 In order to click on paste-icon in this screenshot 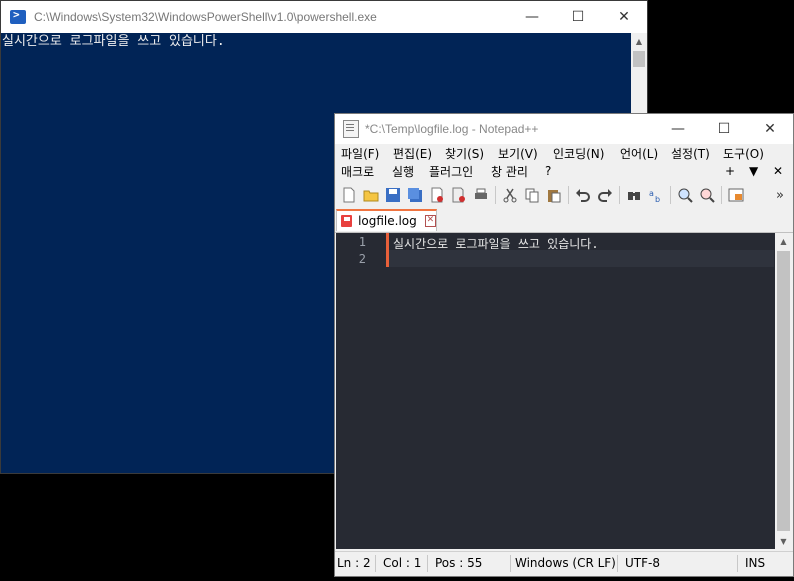, I will do `click(554, 195)`.